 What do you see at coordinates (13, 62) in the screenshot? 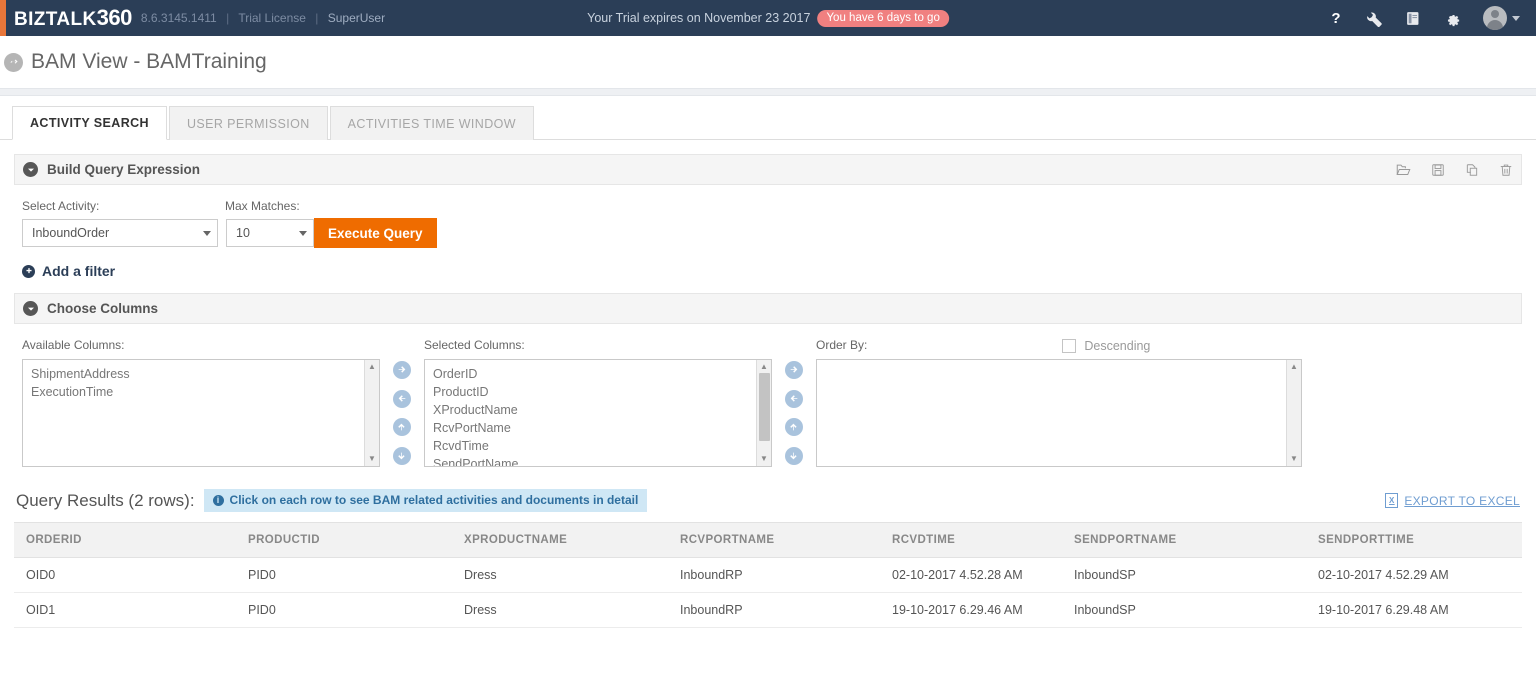
I see `bam-view-icon` at bounding box center [13, 62].